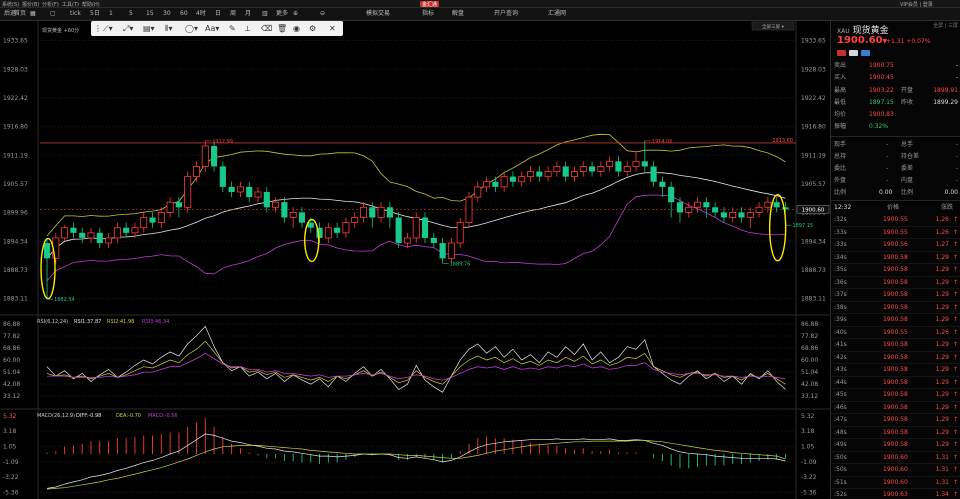 The height and width of the screenshot is (499, 960). I want to click on price-tick-left: 1899.96, so click(15, 213).